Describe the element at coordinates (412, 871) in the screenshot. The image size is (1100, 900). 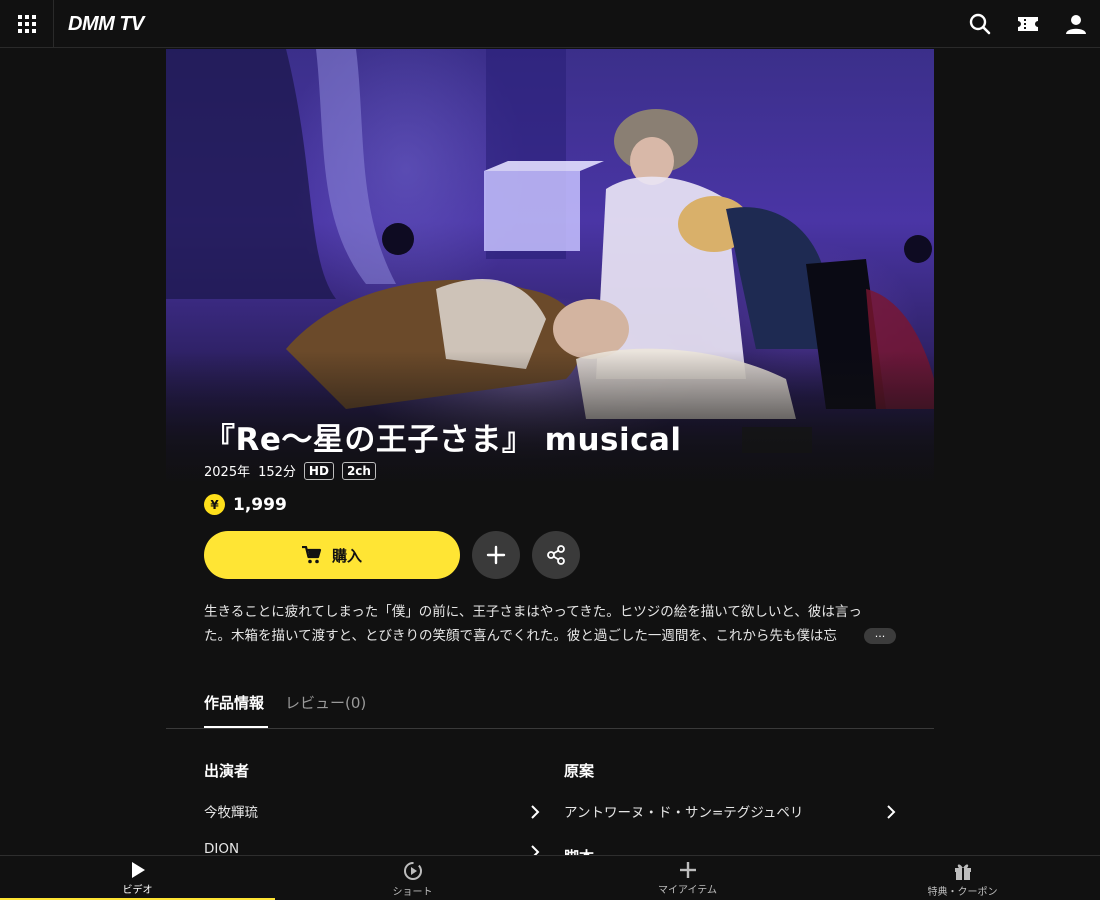
I see `shorts-icon` at that location.